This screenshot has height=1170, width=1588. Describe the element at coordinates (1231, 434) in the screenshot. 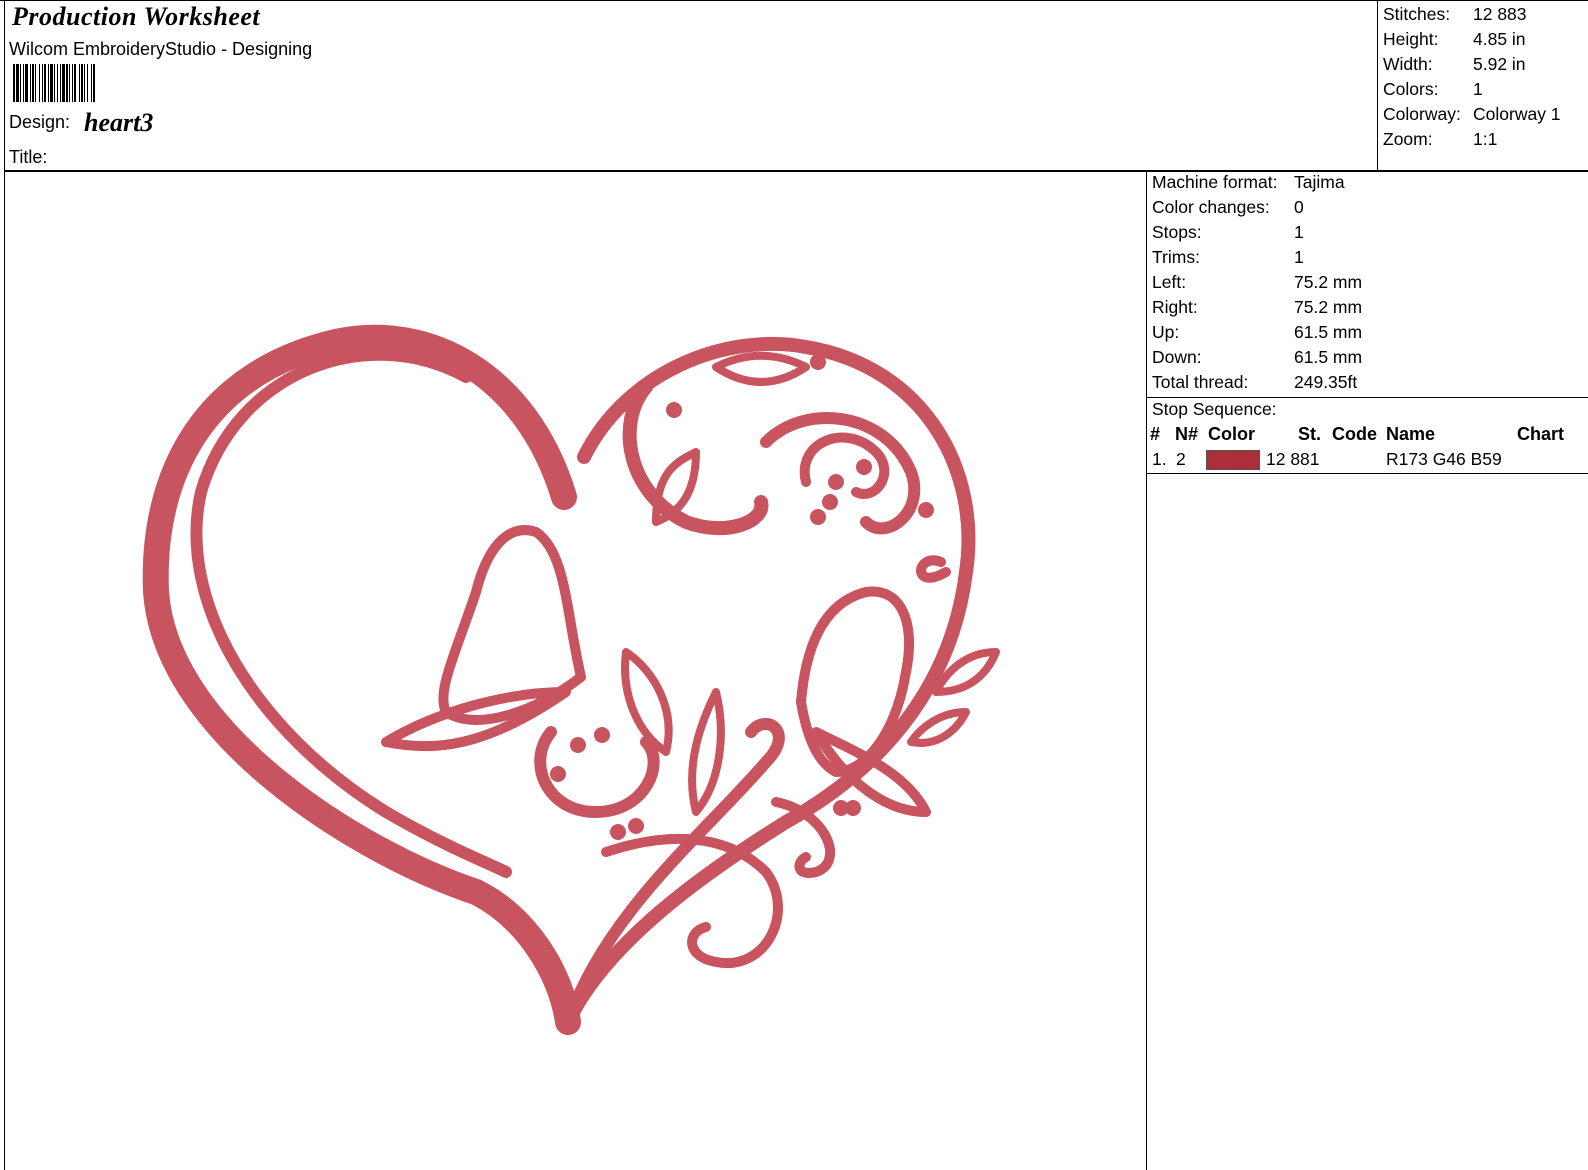

I see `column-header-color: Color` at that location.